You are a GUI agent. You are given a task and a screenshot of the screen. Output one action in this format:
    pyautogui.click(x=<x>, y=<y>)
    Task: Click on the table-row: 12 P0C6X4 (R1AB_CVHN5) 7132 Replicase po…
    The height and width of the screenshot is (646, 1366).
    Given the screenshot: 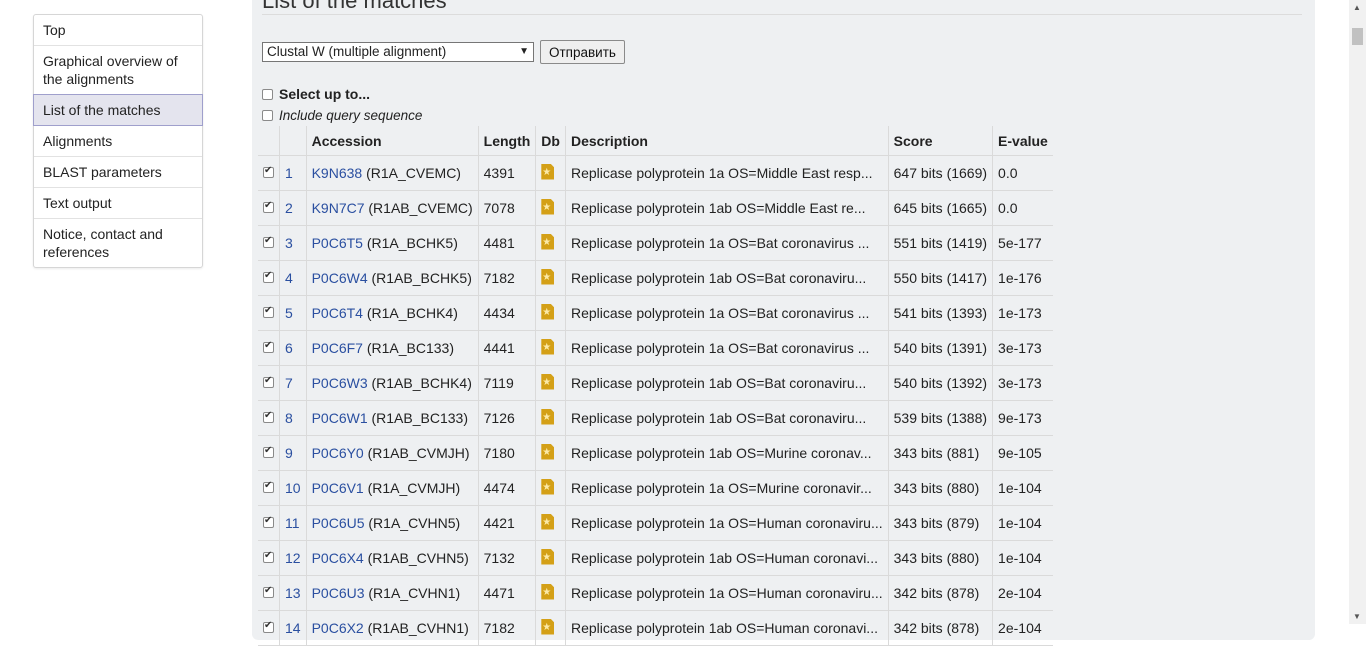 What is the action you would take?
    pyautogui.click(x=655, y=558)
    